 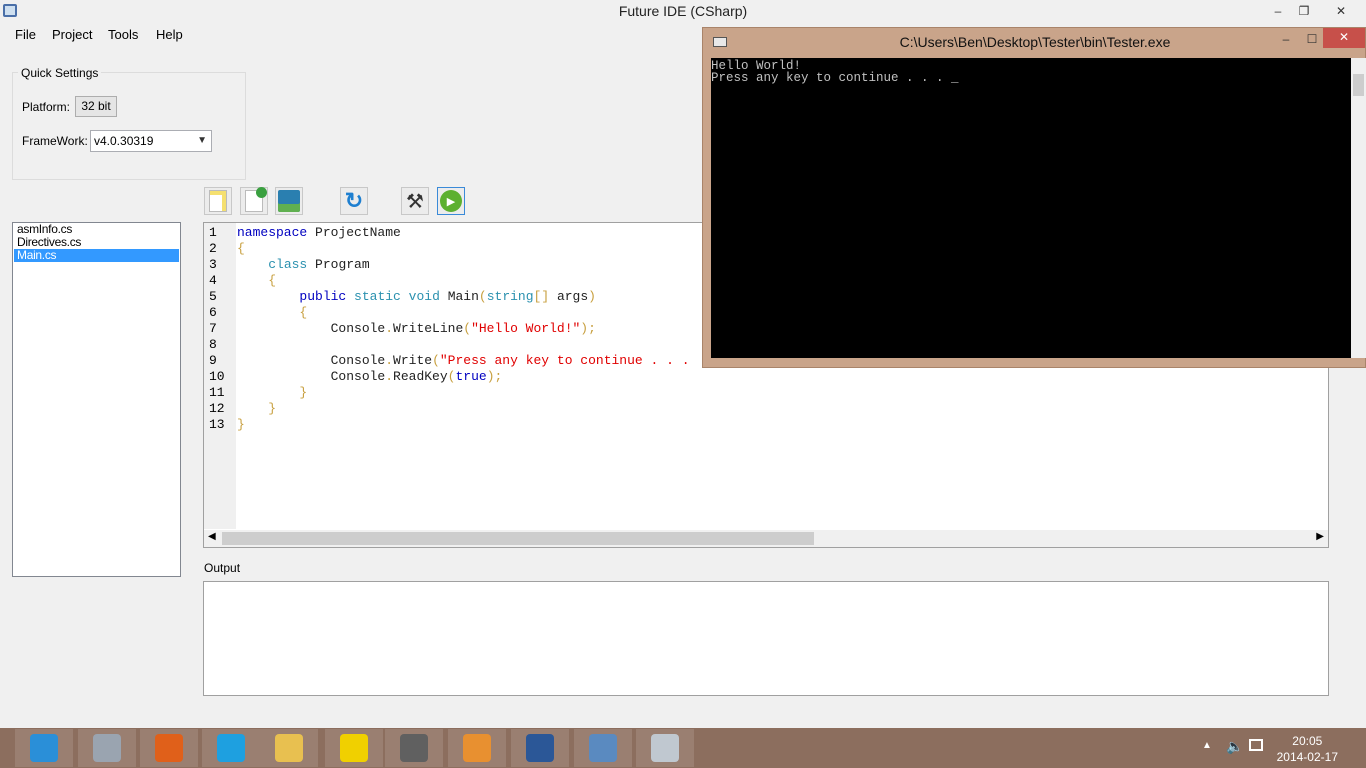 What do you see at coordinates (124, 141) in the screenshot?
I see `framework-value: v4.0.30319` at bounding box center [124, 141].